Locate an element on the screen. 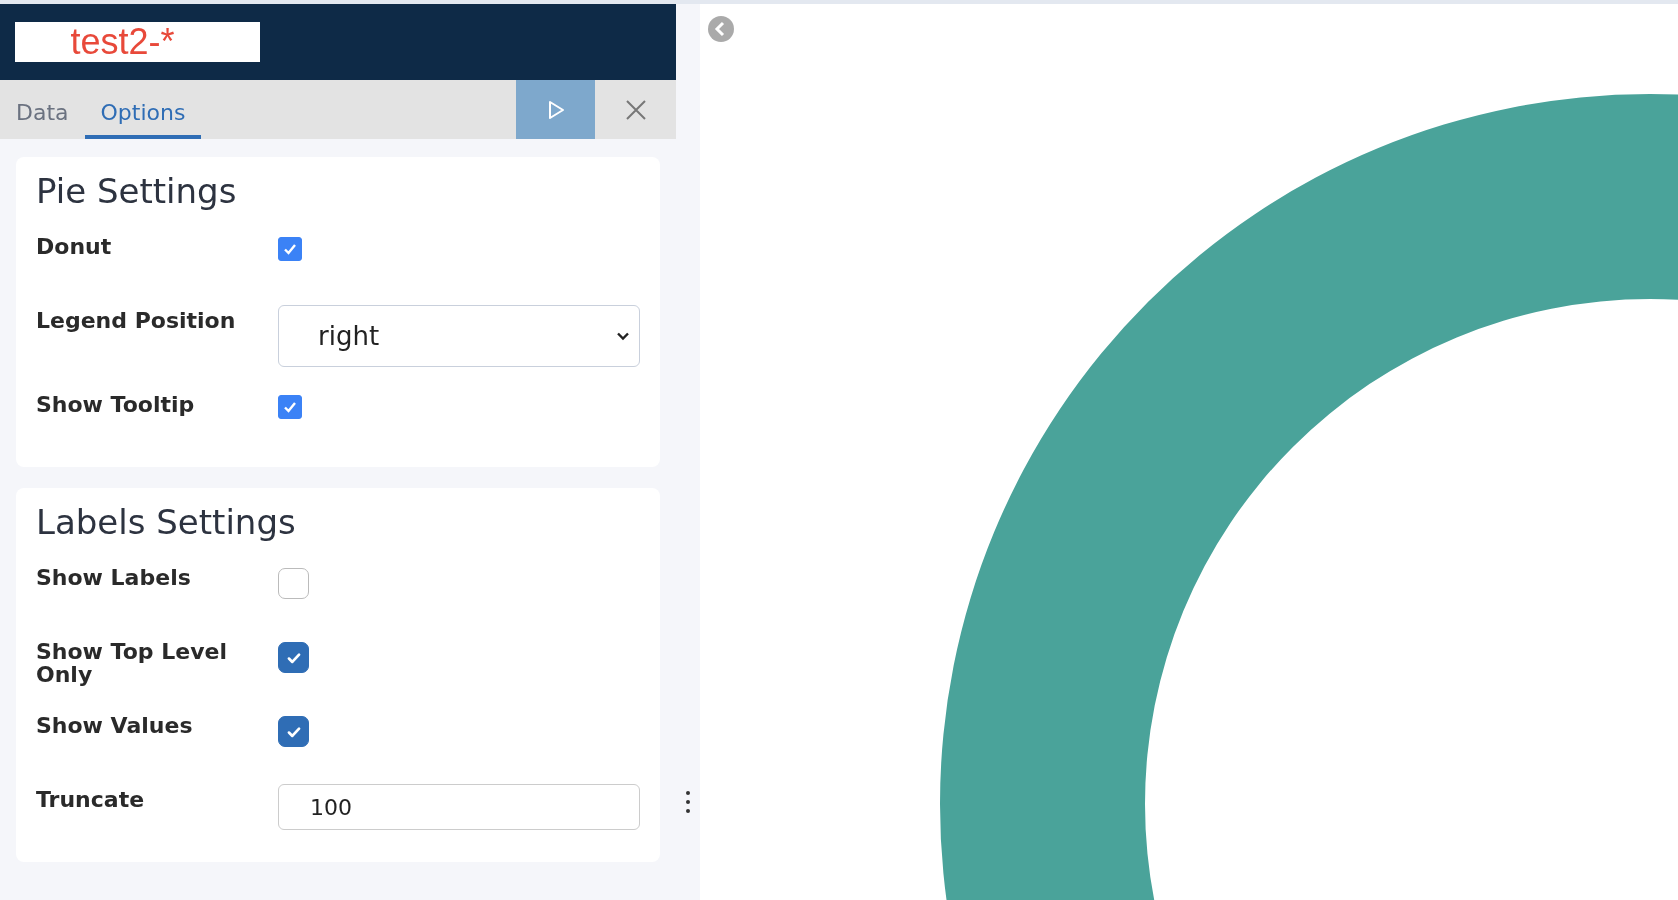 The width and height of the screenshot is (1678, 900). collapse-icon is located at coordinates (721, 29).